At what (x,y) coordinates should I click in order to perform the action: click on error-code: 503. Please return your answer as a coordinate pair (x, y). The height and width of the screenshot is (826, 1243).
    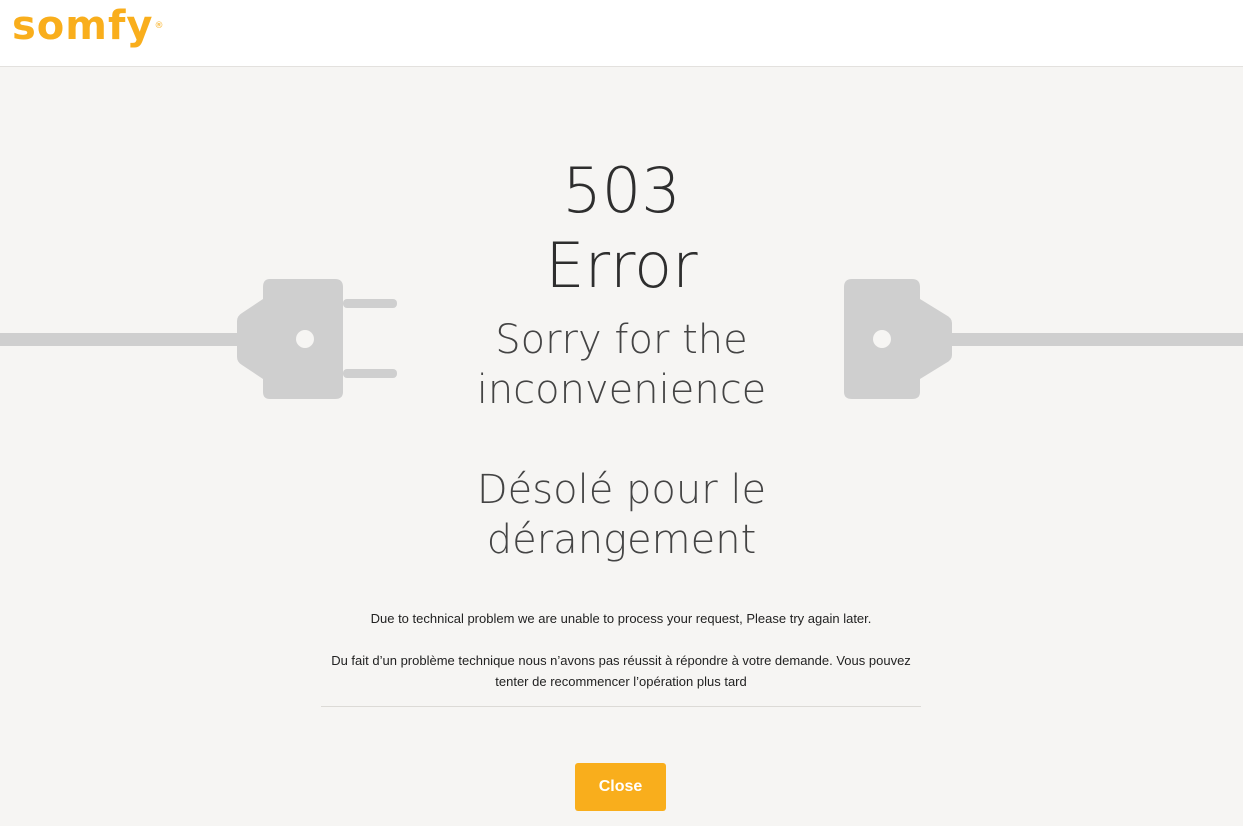
    Looking at the image, I should click on (621, 190).